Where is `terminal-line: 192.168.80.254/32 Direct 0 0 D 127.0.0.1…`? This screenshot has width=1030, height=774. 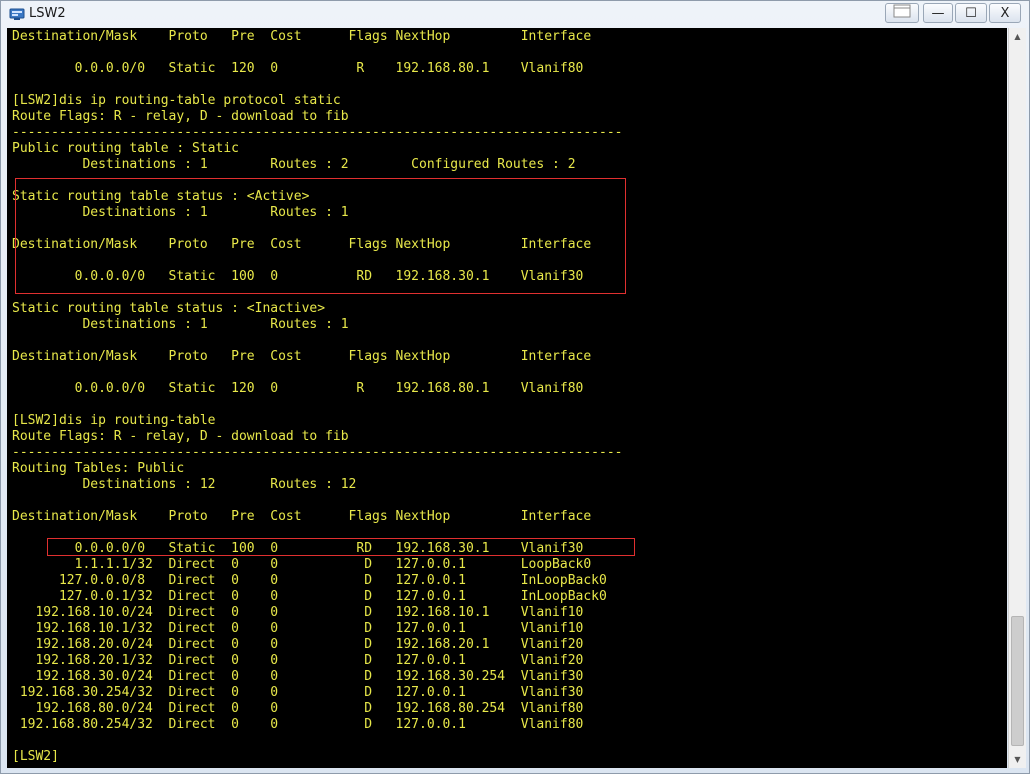
terminal-line: 192.168.80.254/32 Direct 0 0 D 127.0.0.1… is located at coordinates (298, 724).